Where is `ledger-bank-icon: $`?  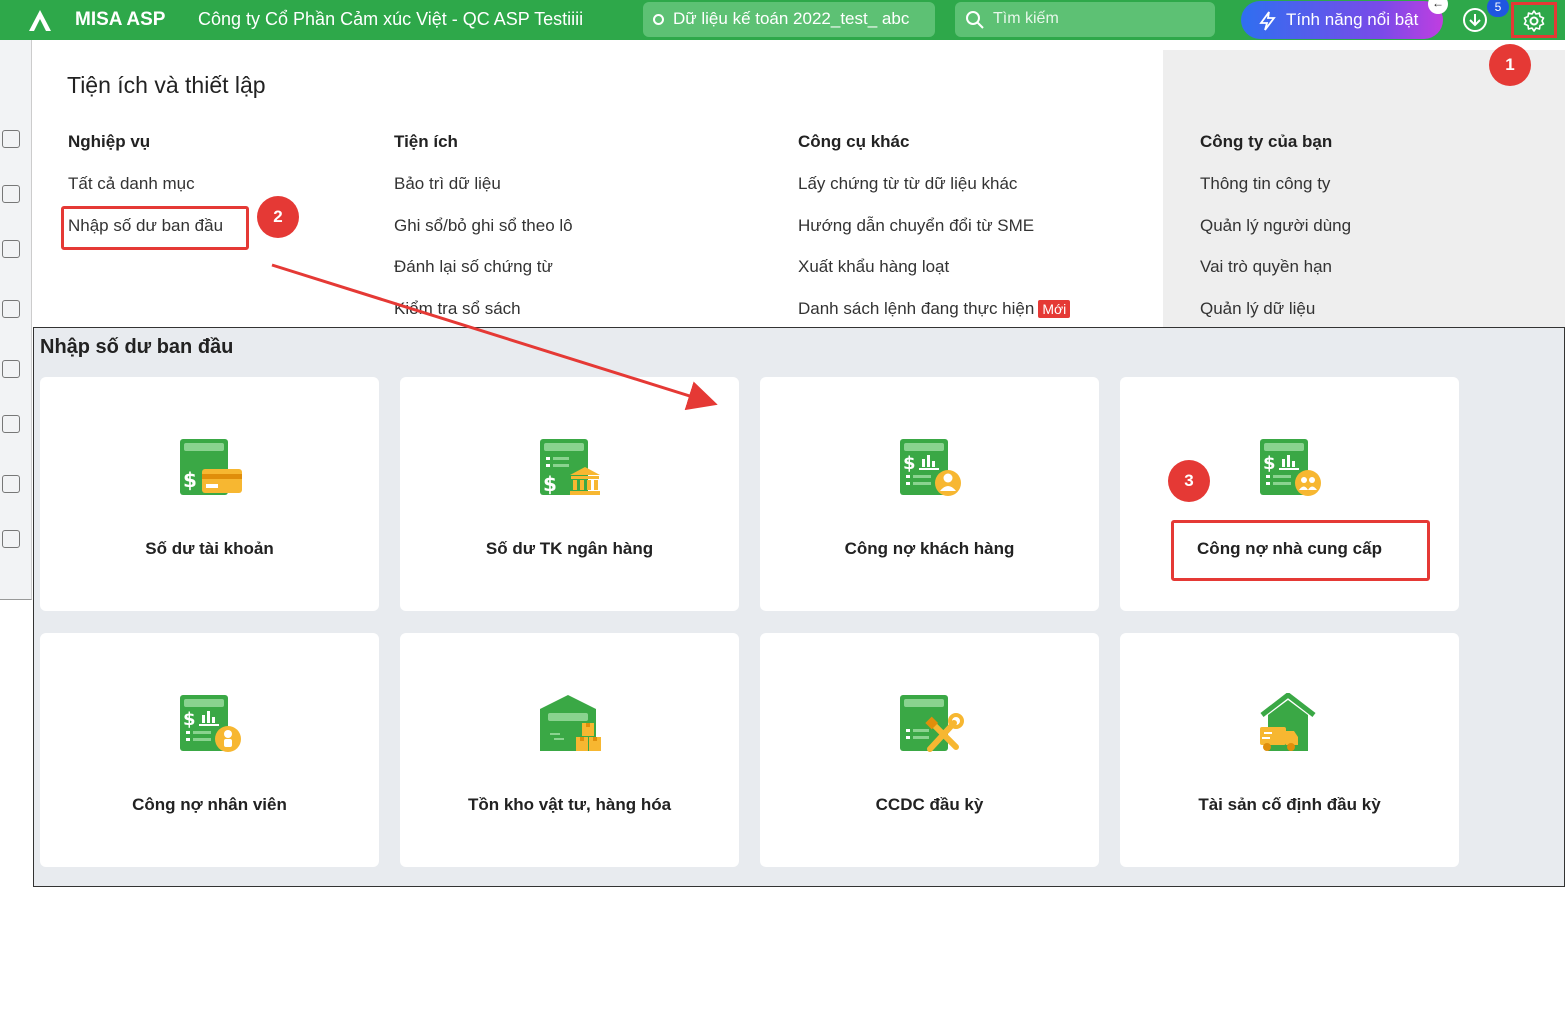 ledger-bank-icon: $ is located at coordinates (570, 467).